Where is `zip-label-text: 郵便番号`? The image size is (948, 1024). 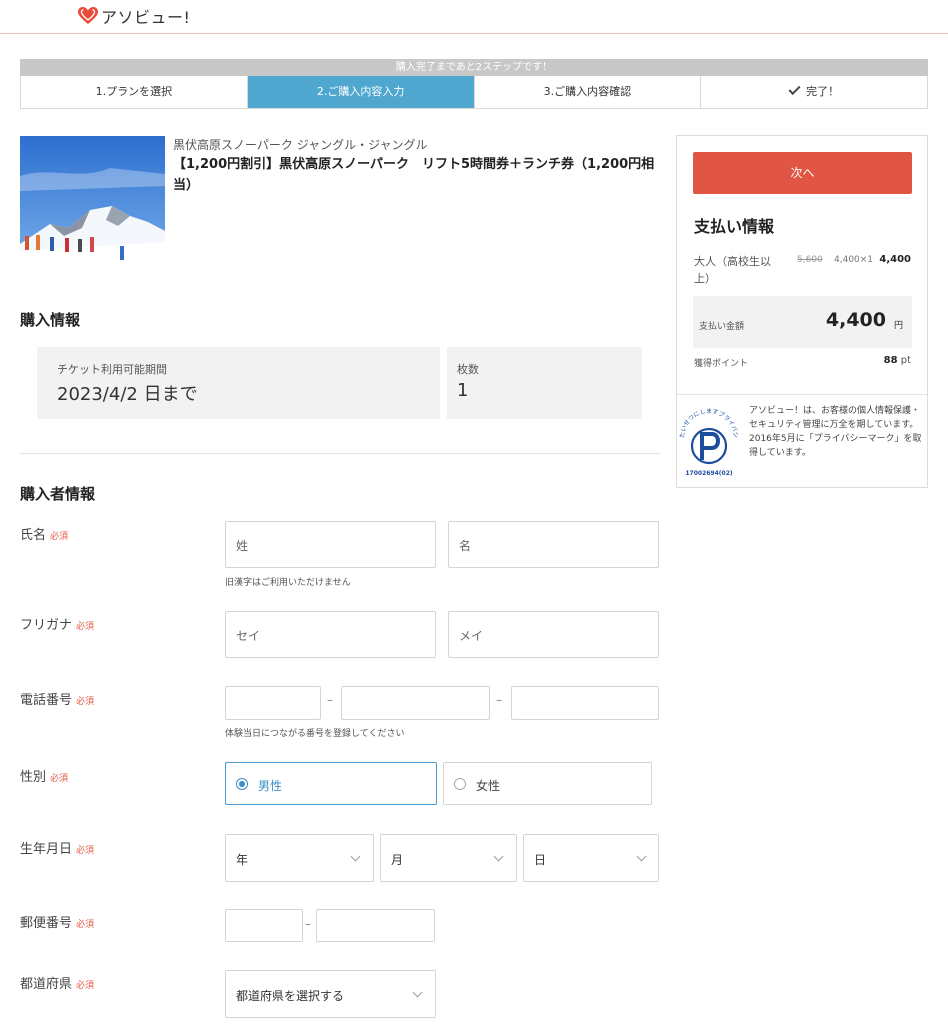 zip-label-text: 郵便番号 is located at coordinates (46, 923).